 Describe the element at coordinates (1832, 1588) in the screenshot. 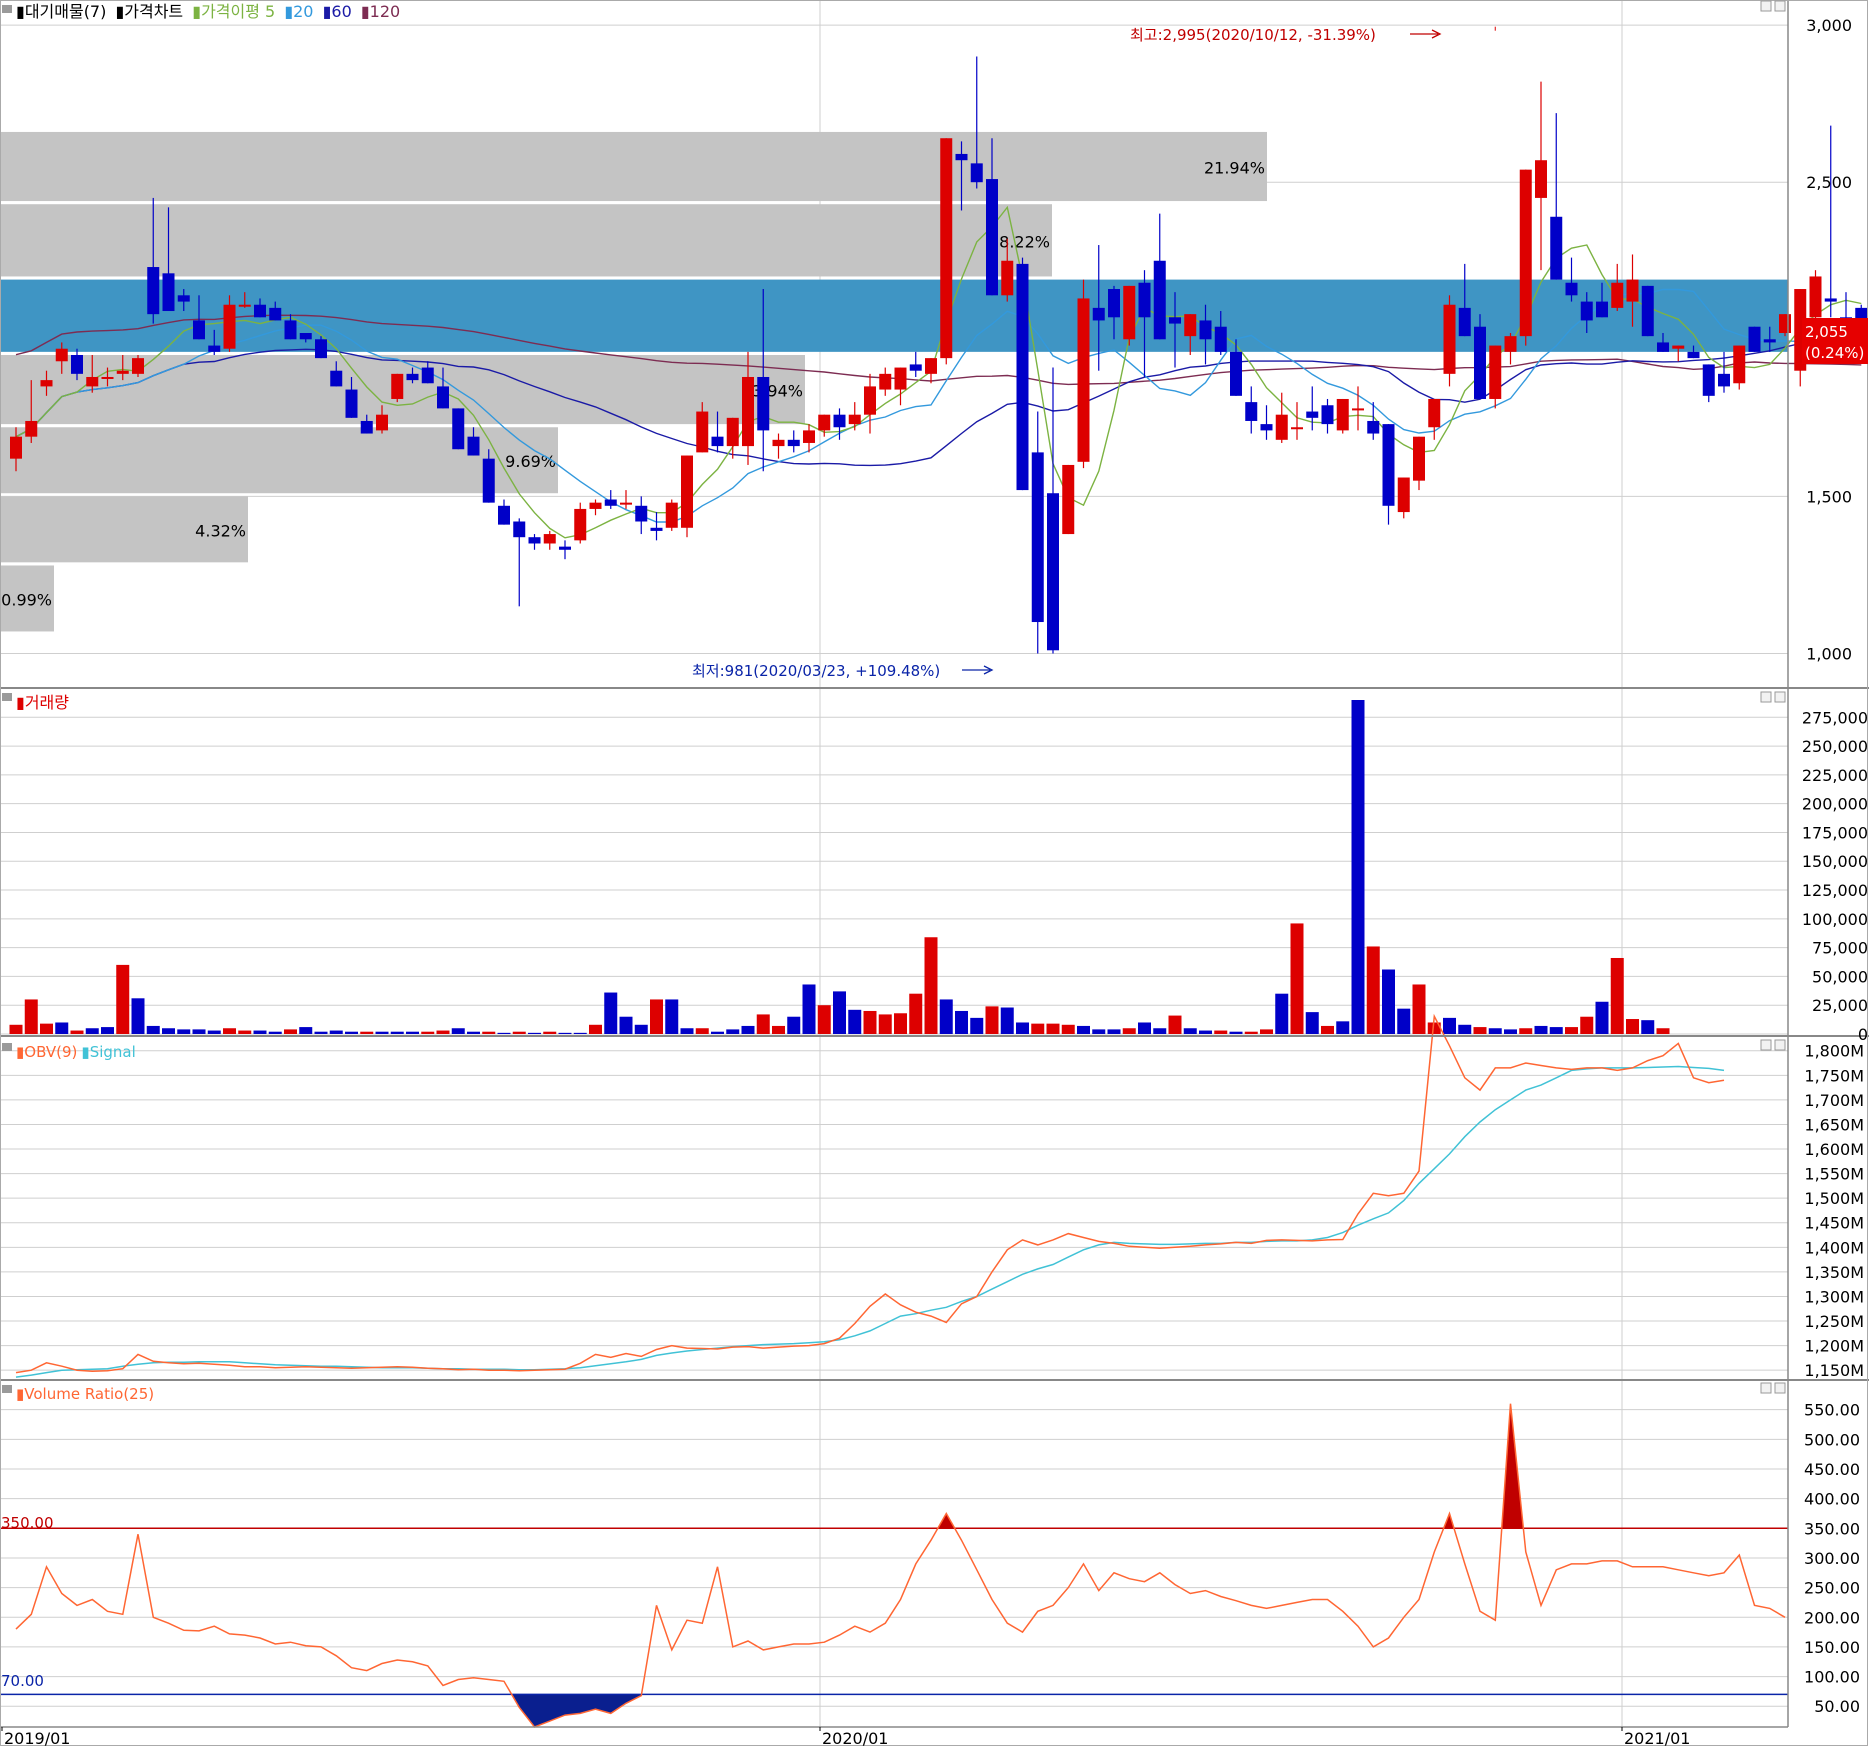

I see `vr-tick-label: 250.00` at that location.